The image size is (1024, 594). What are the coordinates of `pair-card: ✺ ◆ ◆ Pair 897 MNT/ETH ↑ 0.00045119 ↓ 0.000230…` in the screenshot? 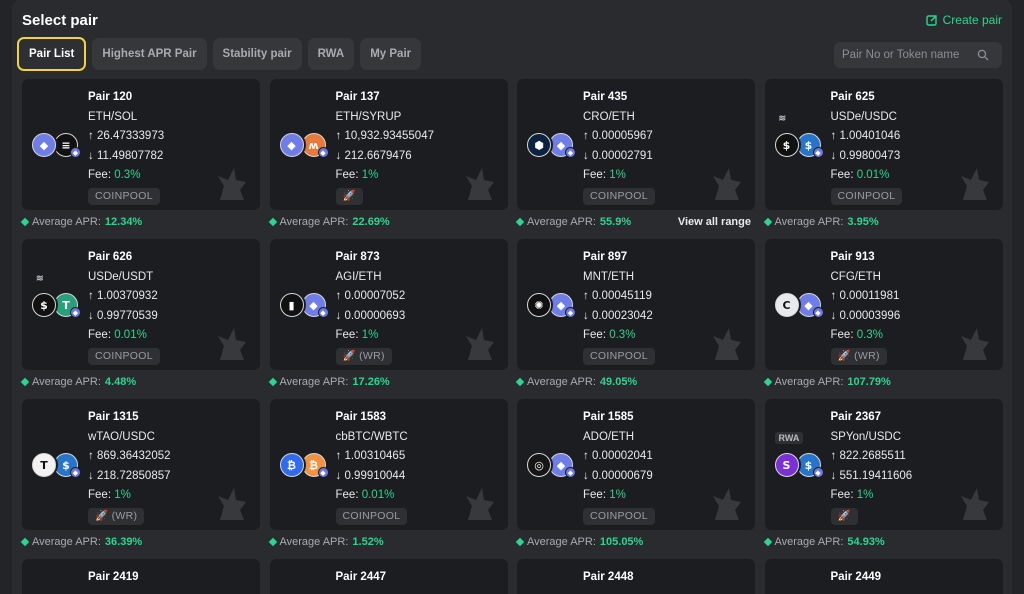 It's located at (636, 304).